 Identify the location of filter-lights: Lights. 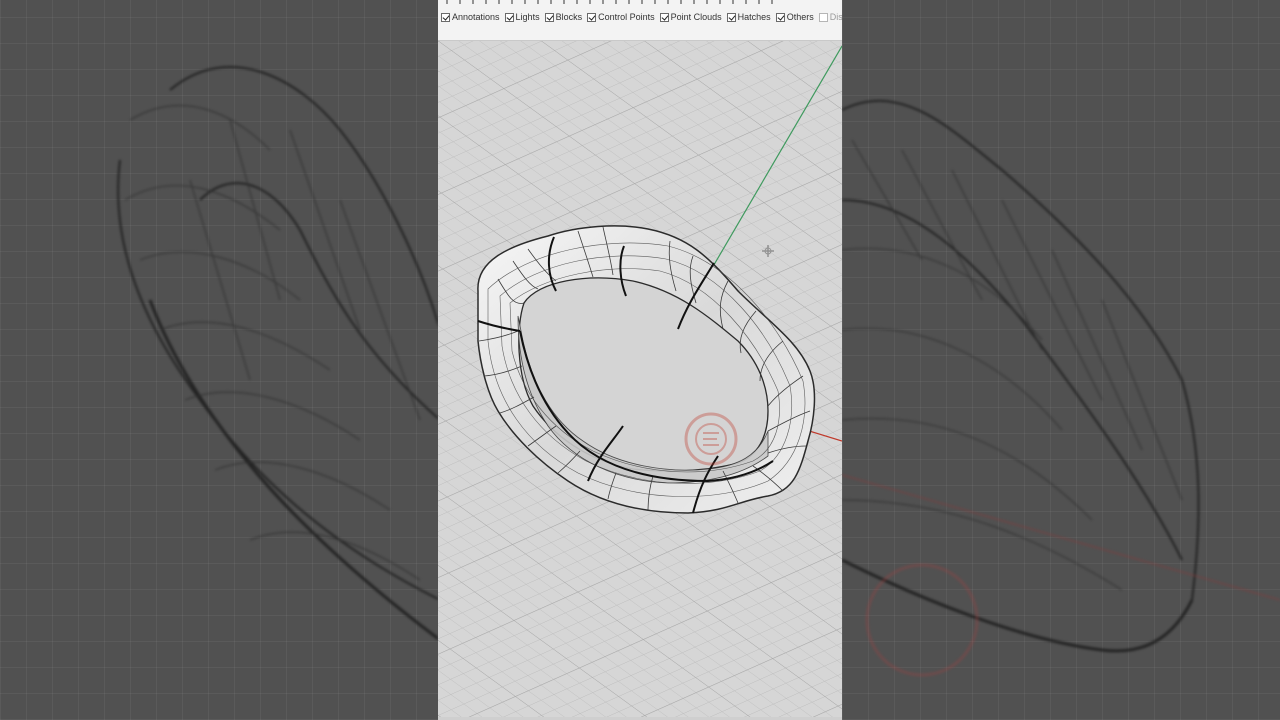
(522, 17).